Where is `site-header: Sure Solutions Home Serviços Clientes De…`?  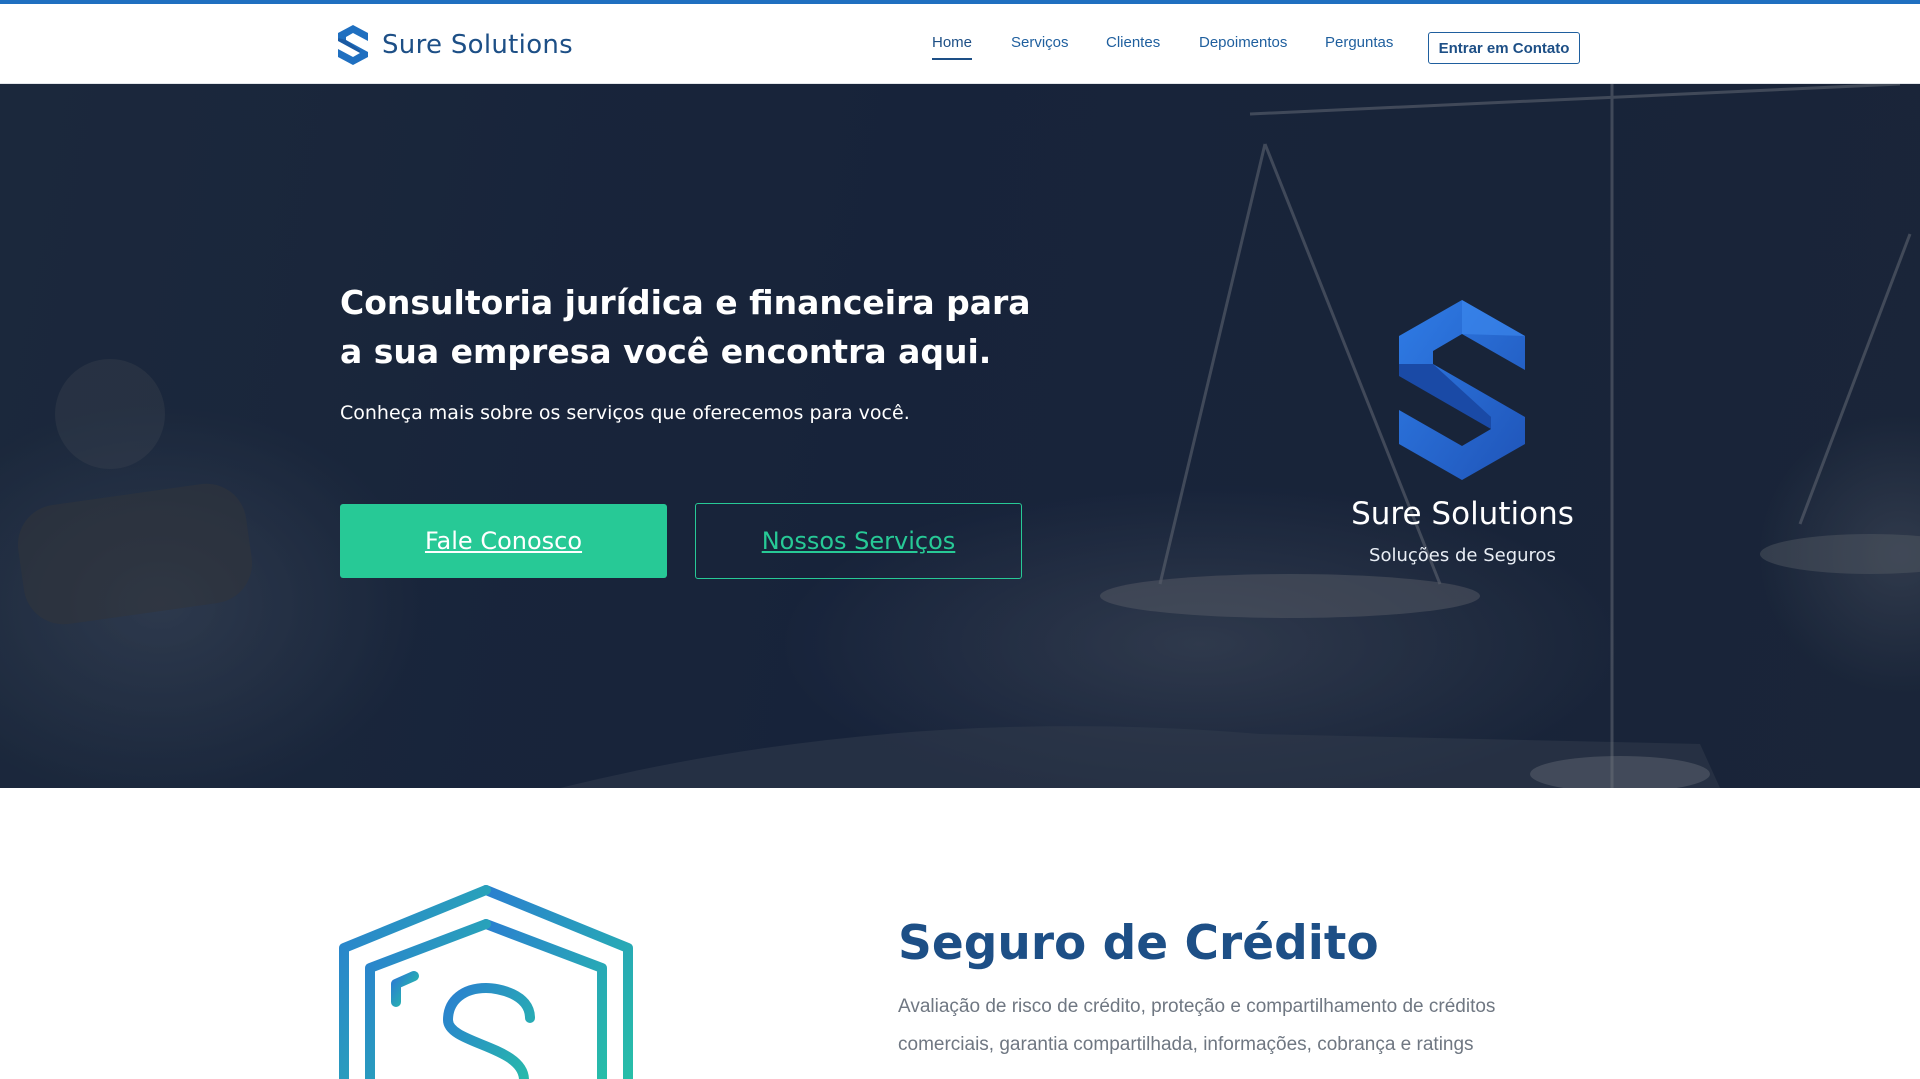
site-header: Sure Solutions Home Serviços Clientes De… is located at coordinates (960, 44).